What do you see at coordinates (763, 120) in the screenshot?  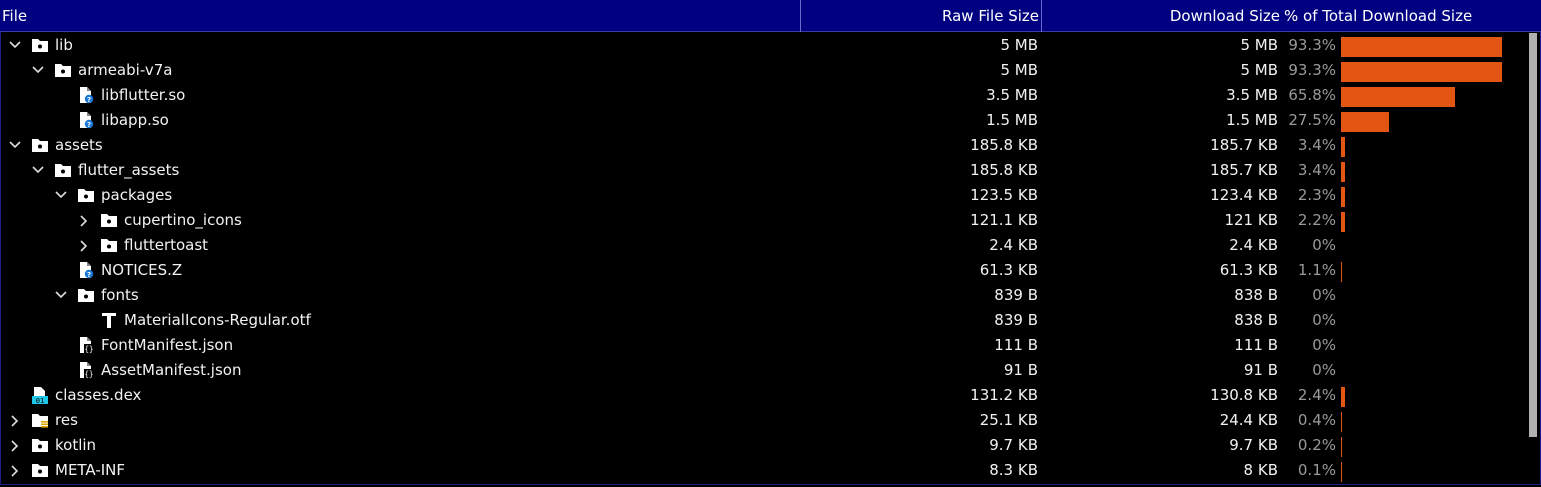 I see `tree-row: ? libapp.so 1.5 MB 1.5 MB 27.5%` at bounding box center [763, 120].